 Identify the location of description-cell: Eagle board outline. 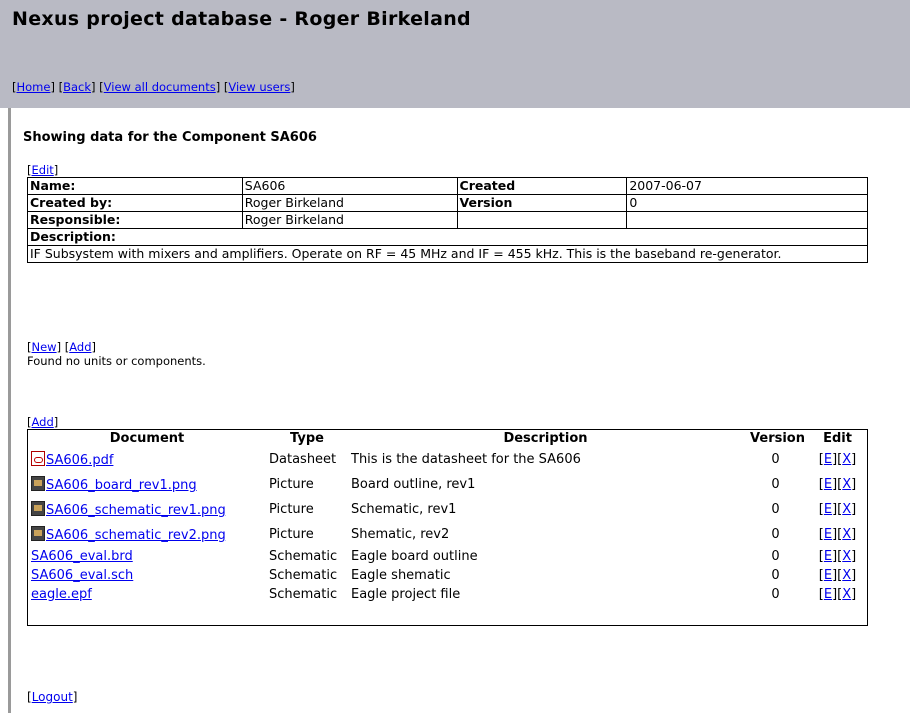
(414, 556).